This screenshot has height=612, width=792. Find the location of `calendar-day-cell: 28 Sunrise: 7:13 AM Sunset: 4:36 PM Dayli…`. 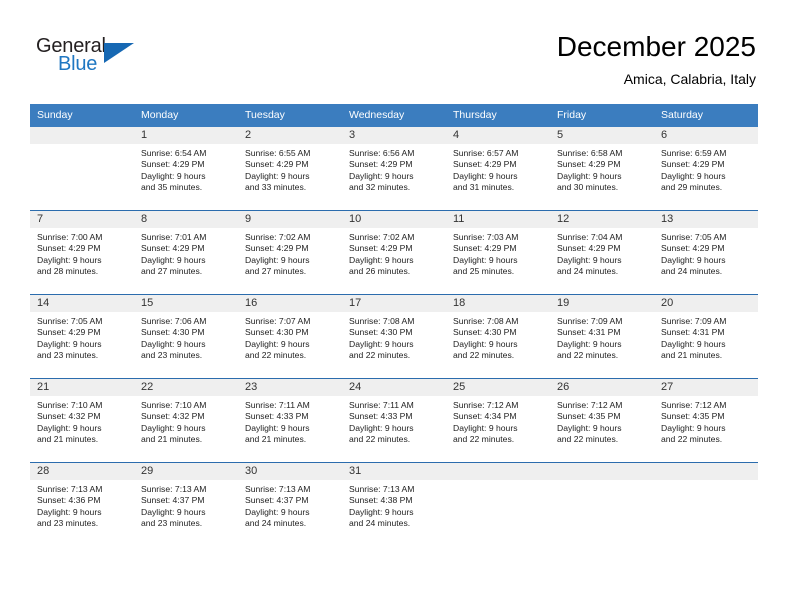

calendar-day-cell: 28 Sunrise: 7:13 AM Sunset: 4:36 PM Dayli… is located at coordinates (82, 504).